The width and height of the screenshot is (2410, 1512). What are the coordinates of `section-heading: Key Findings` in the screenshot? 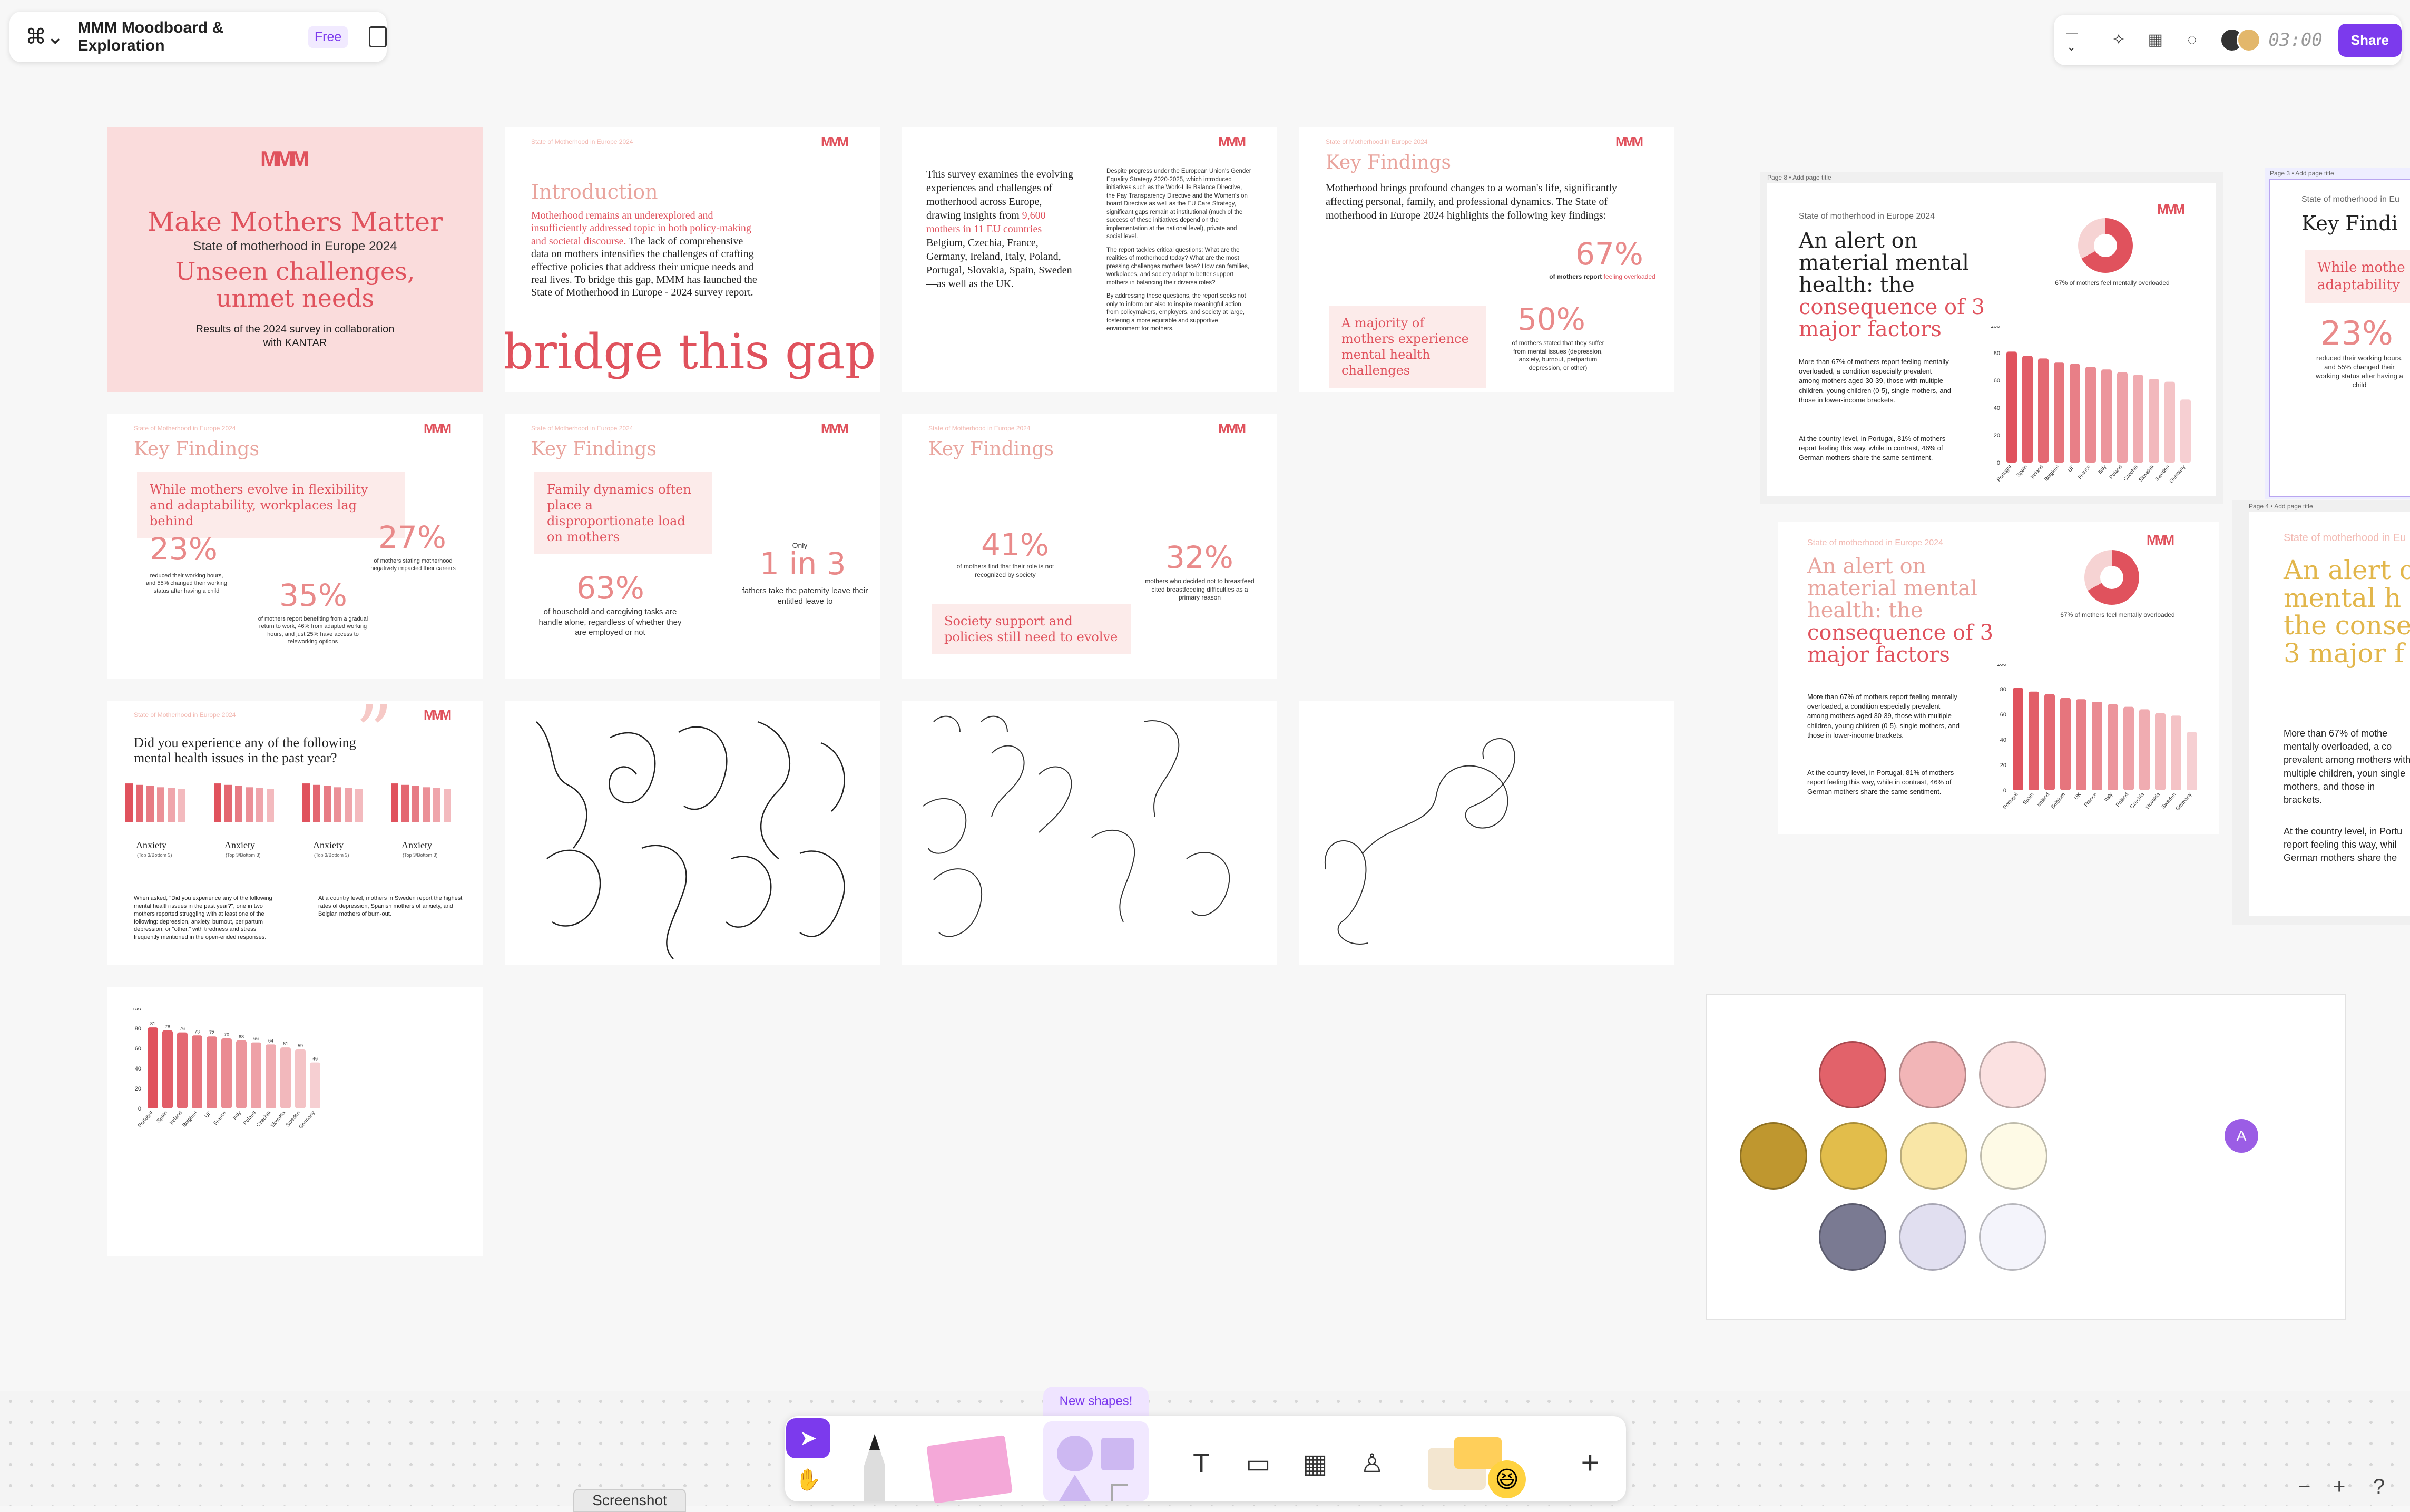 It's located at (196, 449).